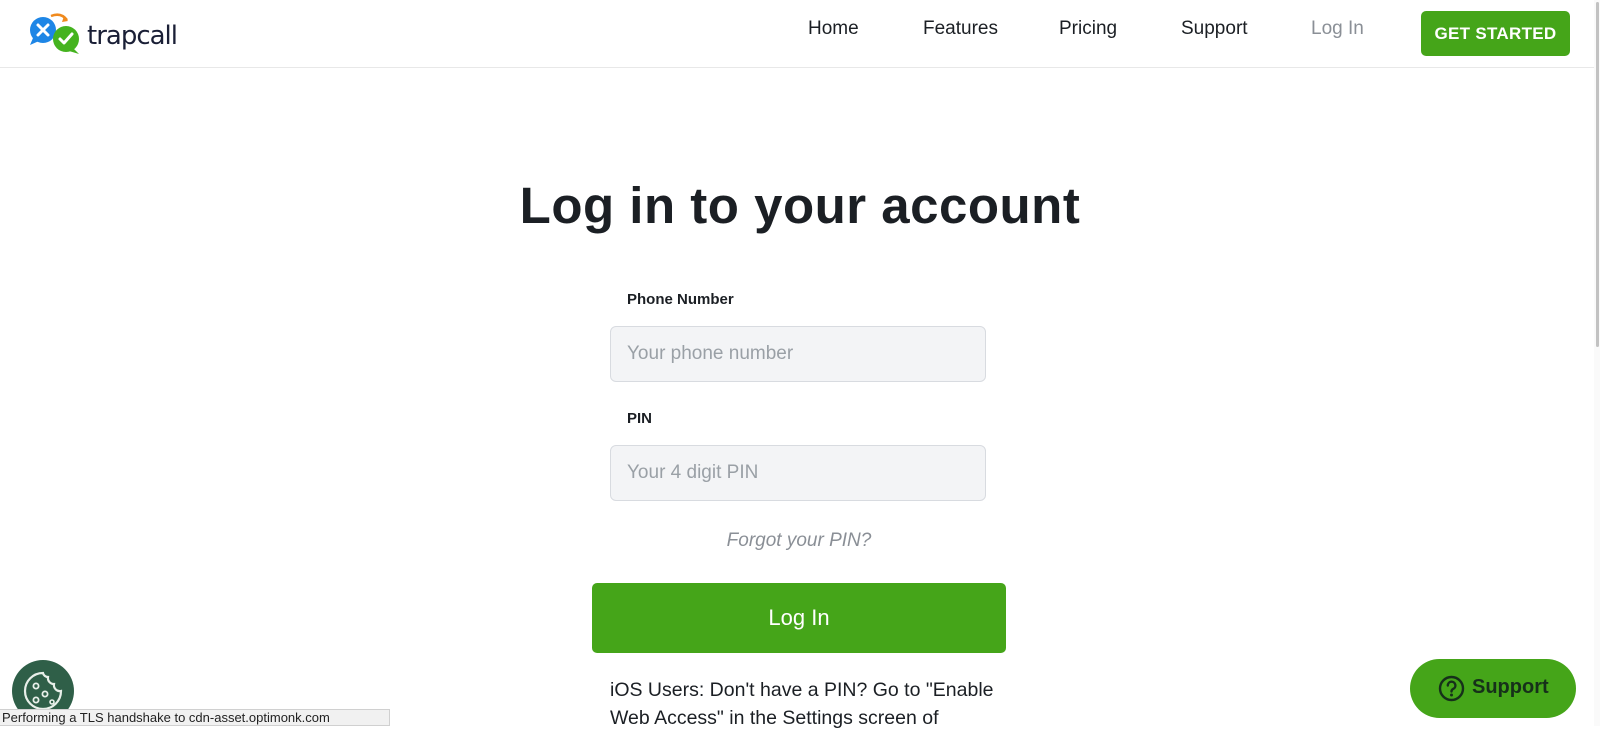 Image resolution: width=1600 pixels, height=732 pixels. What do you see at coordinates (640, 418) in the screenshot?
I see `pin-label: PIN` at bounding box center [640, 418].